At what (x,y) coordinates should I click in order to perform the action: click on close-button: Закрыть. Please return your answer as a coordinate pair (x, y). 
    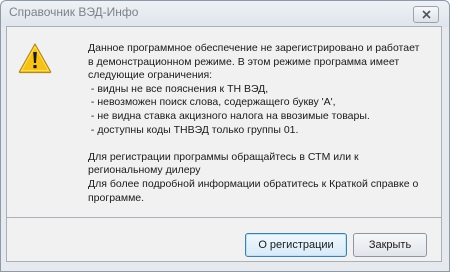
    Looking at the image, I should click on (390, 245).